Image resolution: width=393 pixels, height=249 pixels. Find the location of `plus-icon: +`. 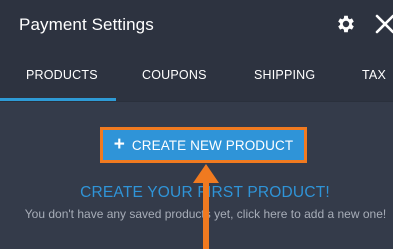

plus-icon: + is located at coordinates (119, 144).